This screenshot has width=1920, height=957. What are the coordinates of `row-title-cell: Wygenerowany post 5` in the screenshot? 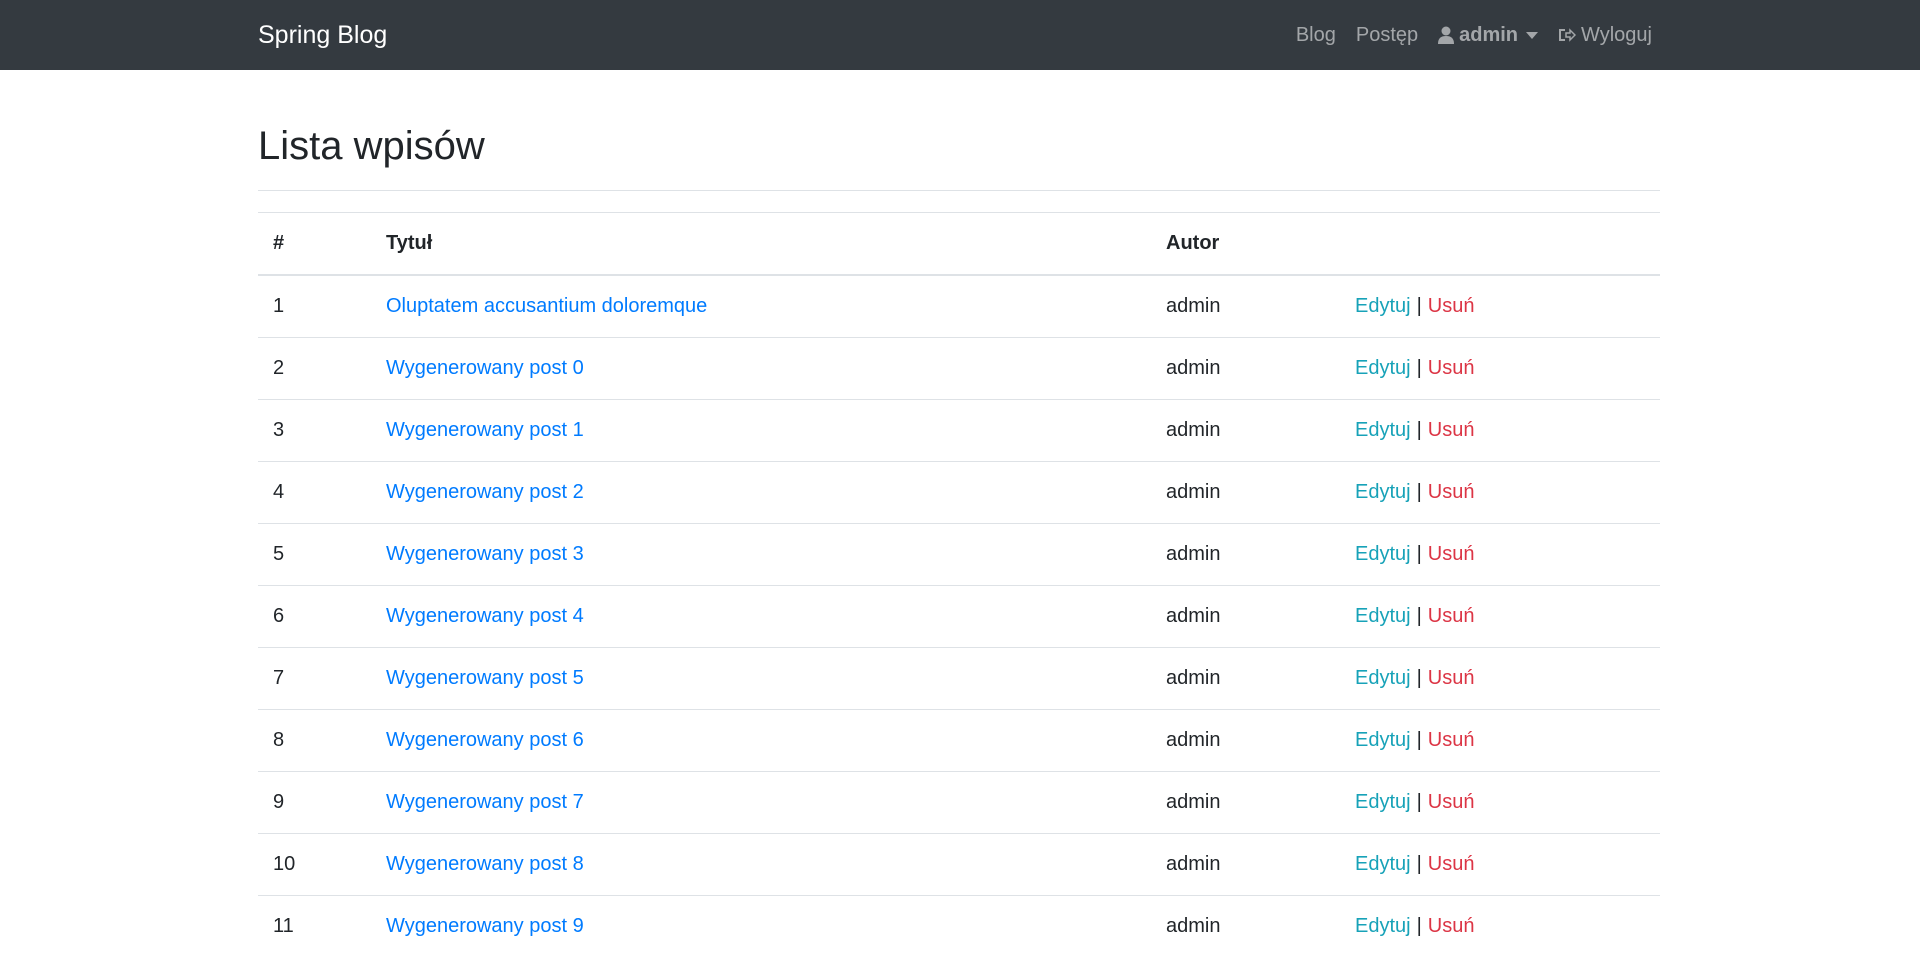 It's located at (761, 679).